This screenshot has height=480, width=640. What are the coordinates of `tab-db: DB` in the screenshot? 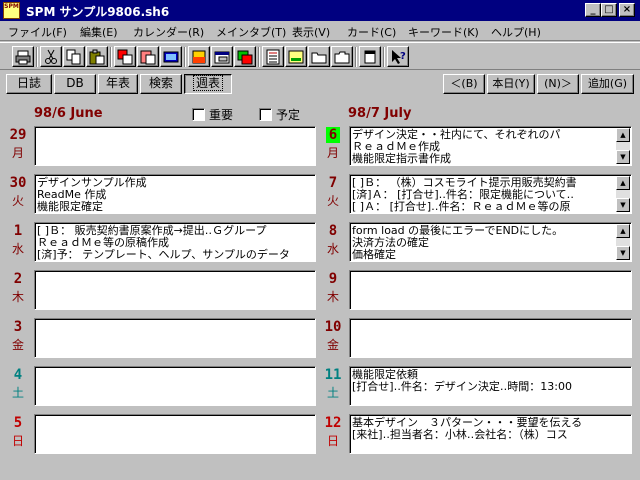 It's located at (75, 84).